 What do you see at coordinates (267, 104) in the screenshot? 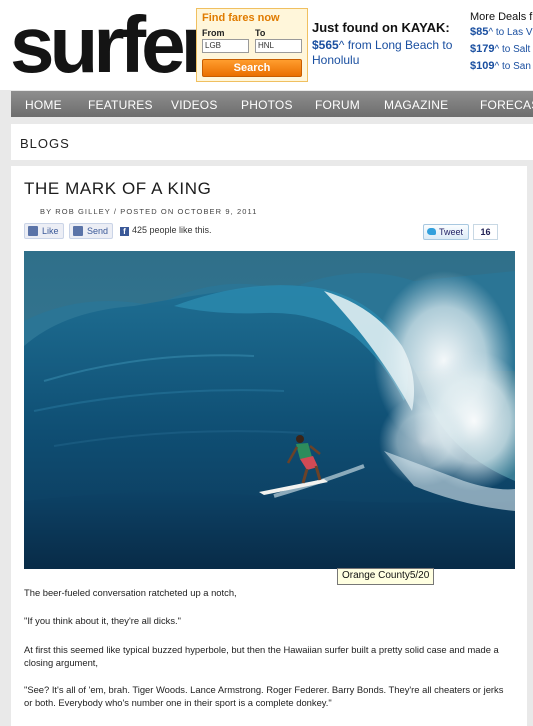
I see `nav-item-photos: PHOTOS` at bounding box center [267, 104].